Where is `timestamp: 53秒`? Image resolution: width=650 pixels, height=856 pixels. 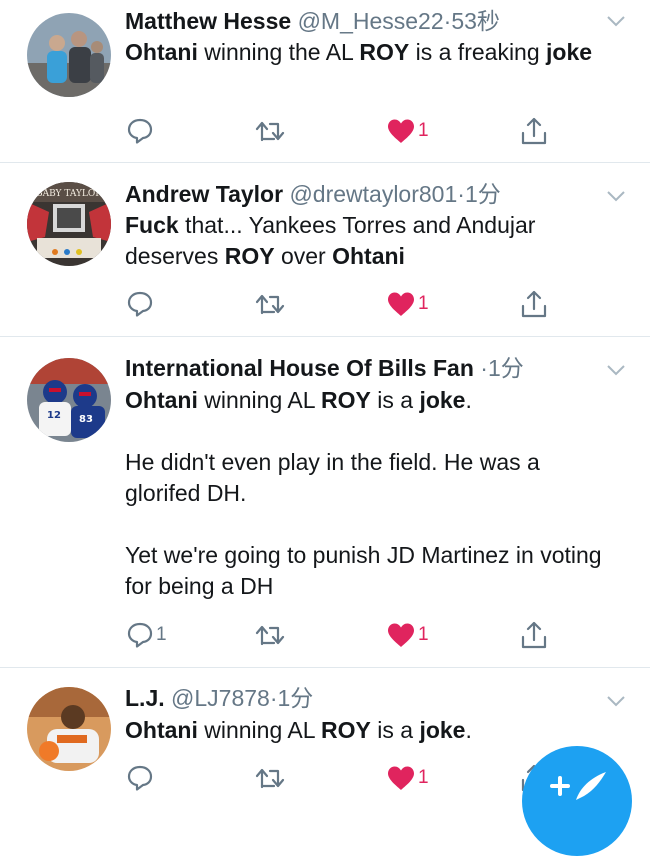
timestamp: 53秒 is located at coordinates (475, 21).